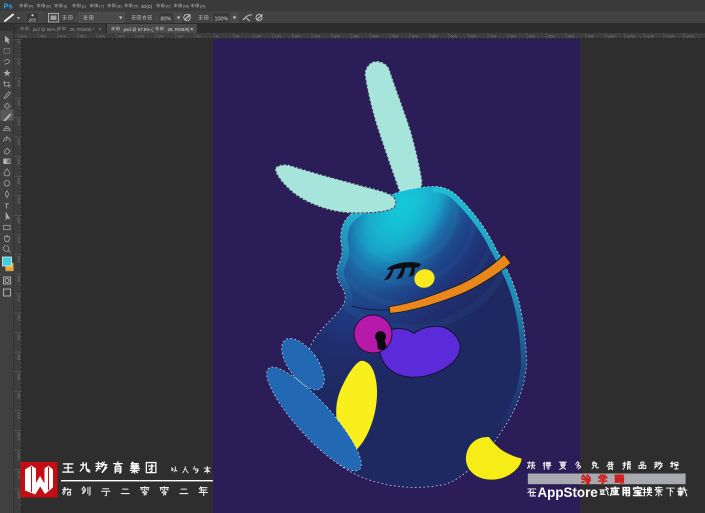  What do you see at coordinates (18, 258) in the screenshot?
I see `svg-text: 550` at bounding box center [18, 258].